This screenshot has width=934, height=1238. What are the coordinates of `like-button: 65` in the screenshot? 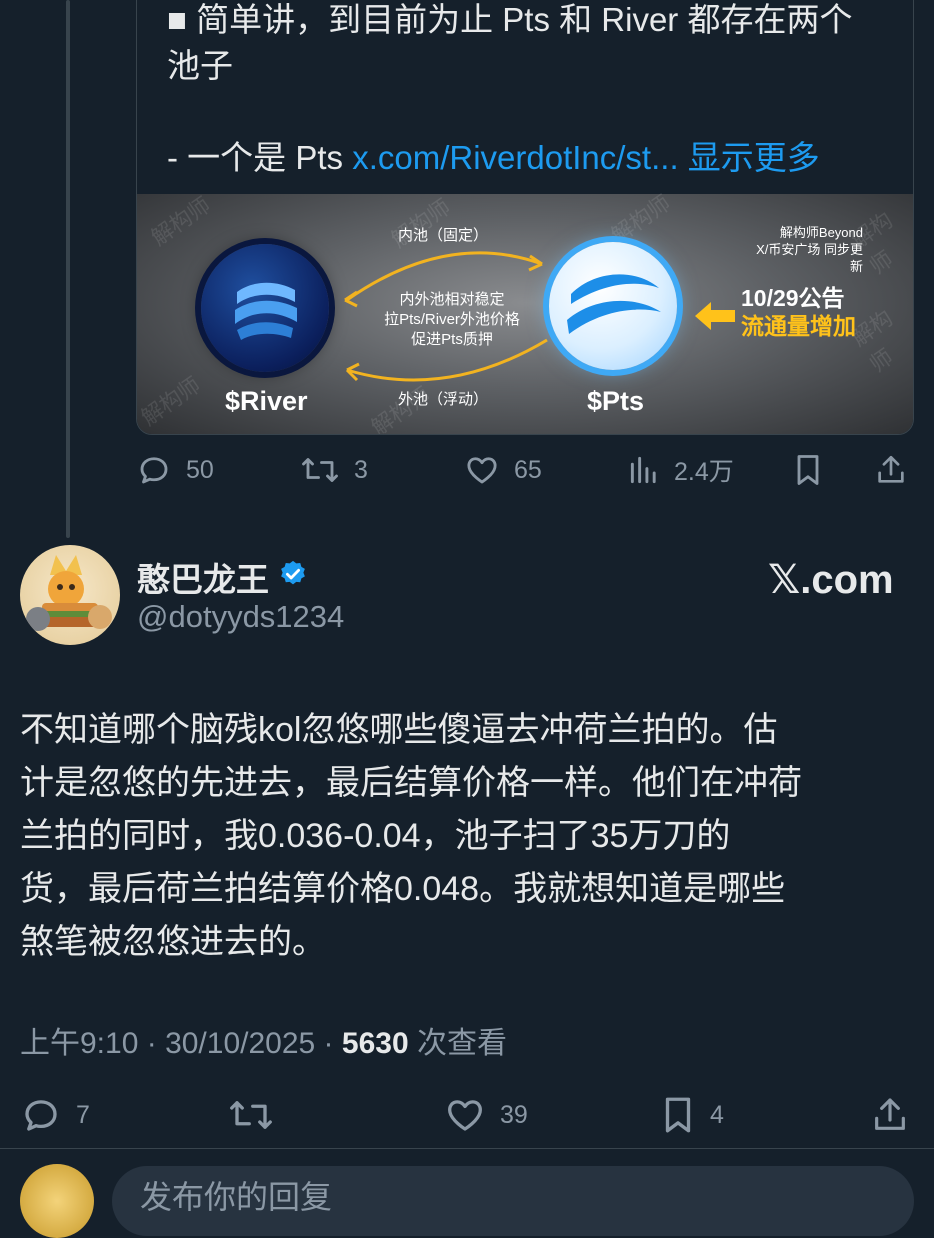 It's located at (503, 470).